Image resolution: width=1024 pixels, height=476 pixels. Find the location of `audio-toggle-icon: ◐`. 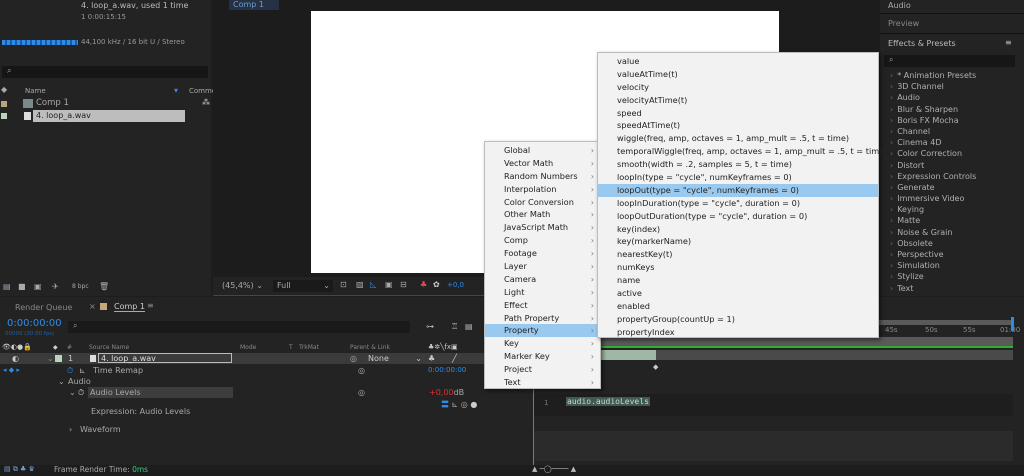

audio-toggle-icon: ◐ is located at coordinates (15, 358).